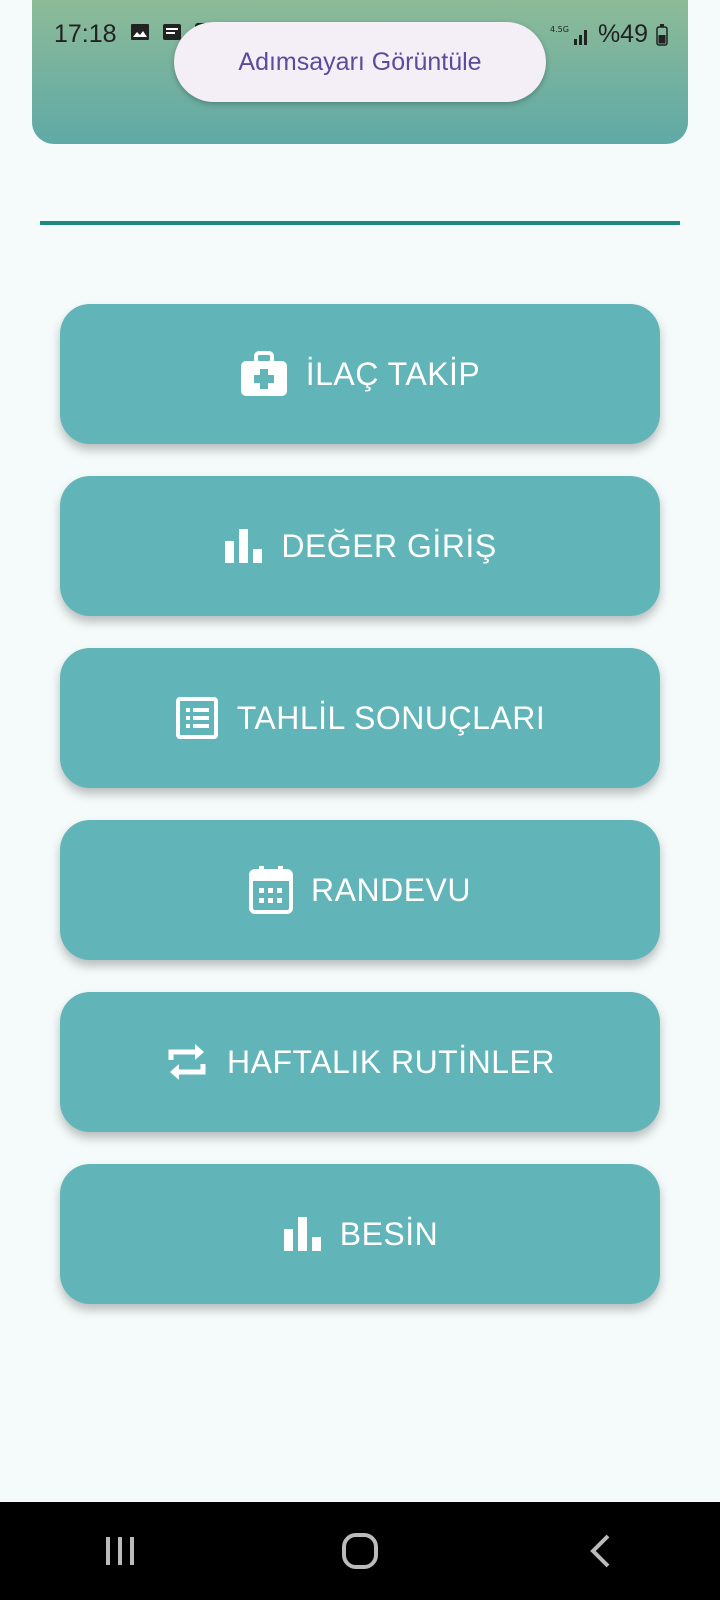  I want to click on test-results-button: TAHLİL SONUÇLARI, so click(360, 718).